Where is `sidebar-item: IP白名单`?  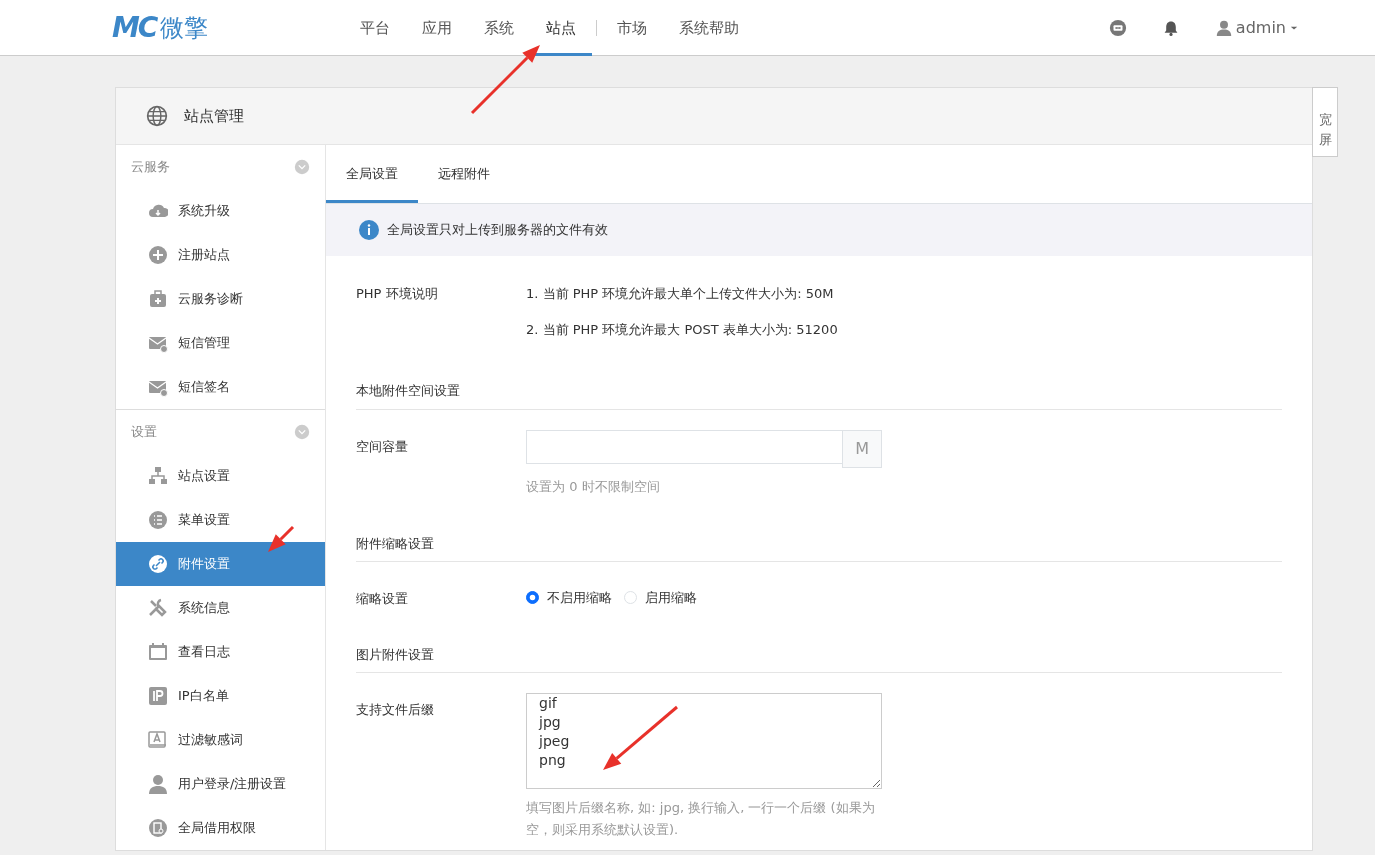
sidebar-item: IP白名单 is located at coordinates (220, 696).